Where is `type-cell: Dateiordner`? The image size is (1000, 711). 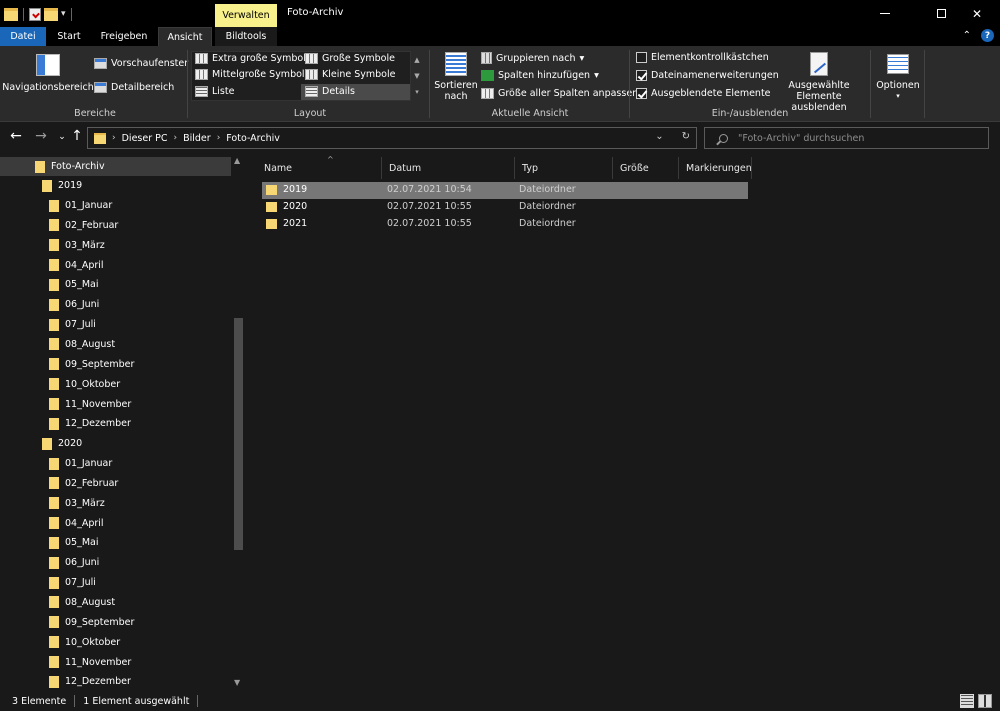 type-cell: Dateiordner is located at coordinates (547, 189).